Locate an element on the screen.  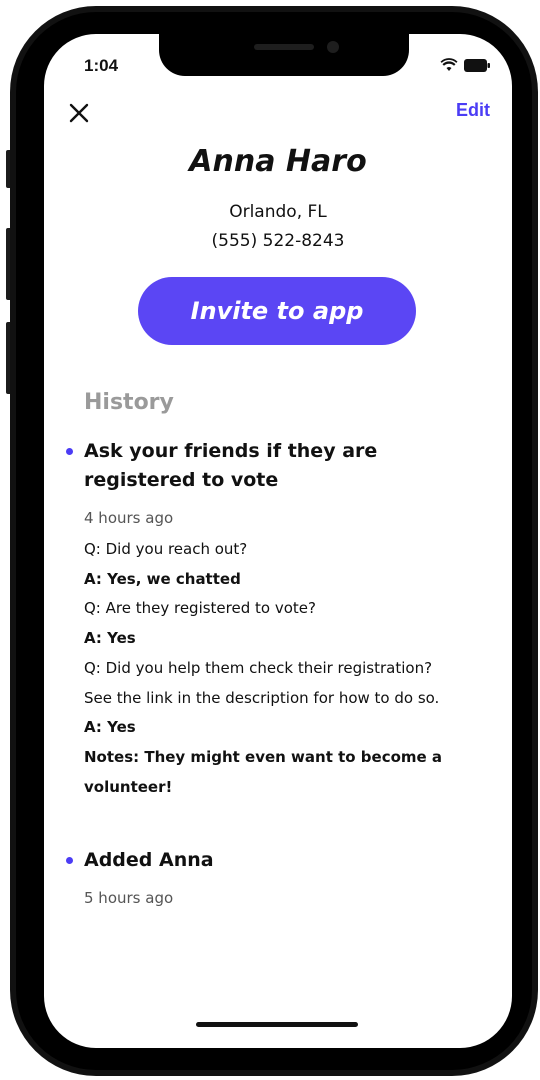
status-icons is located at coordinates (465, 65).